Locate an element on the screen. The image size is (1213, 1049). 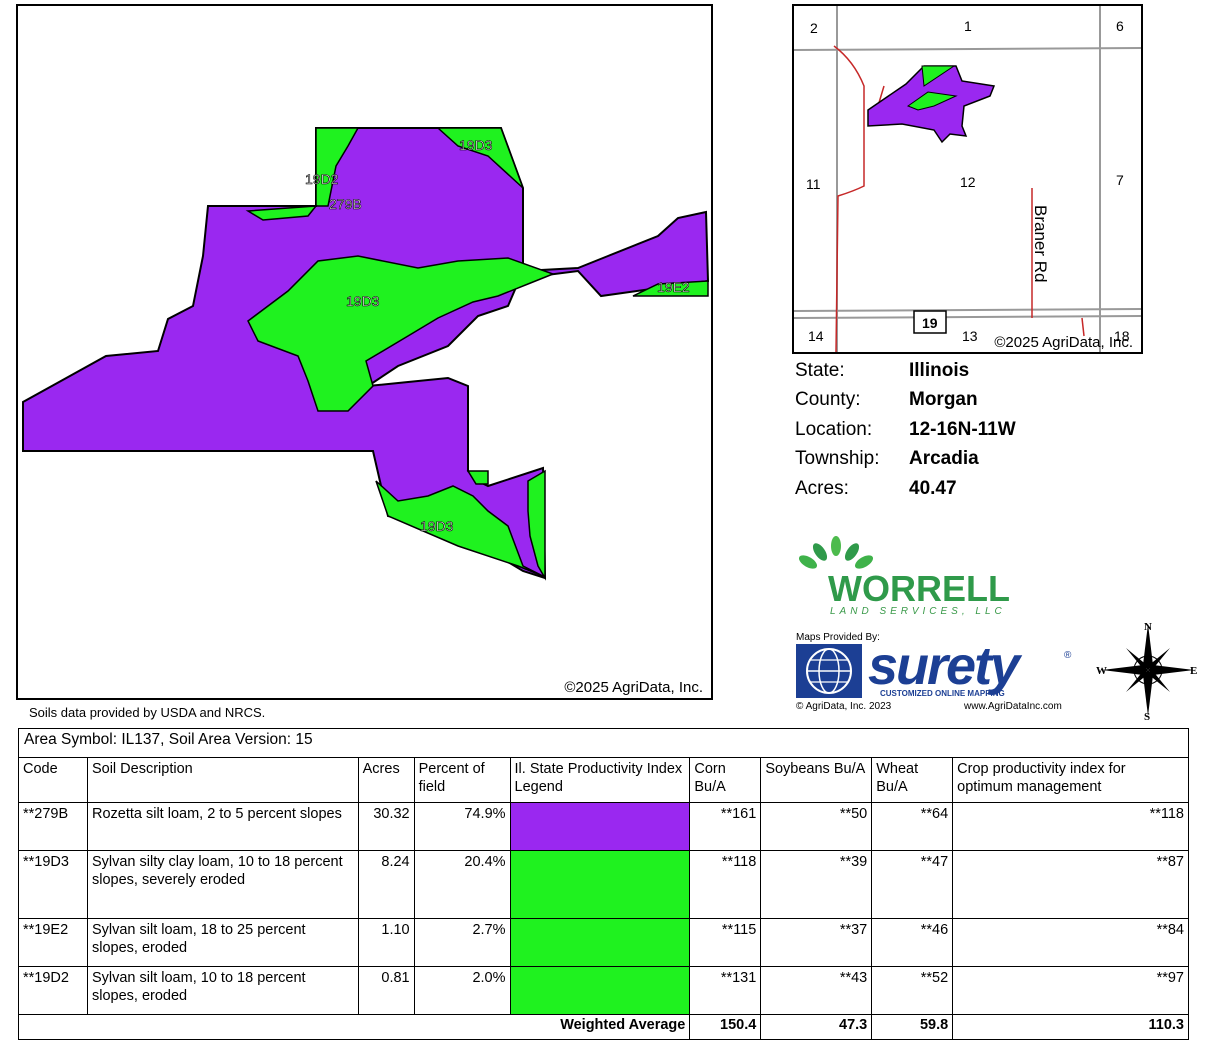
section-label: 6 is located at coordinates (1120, 26).